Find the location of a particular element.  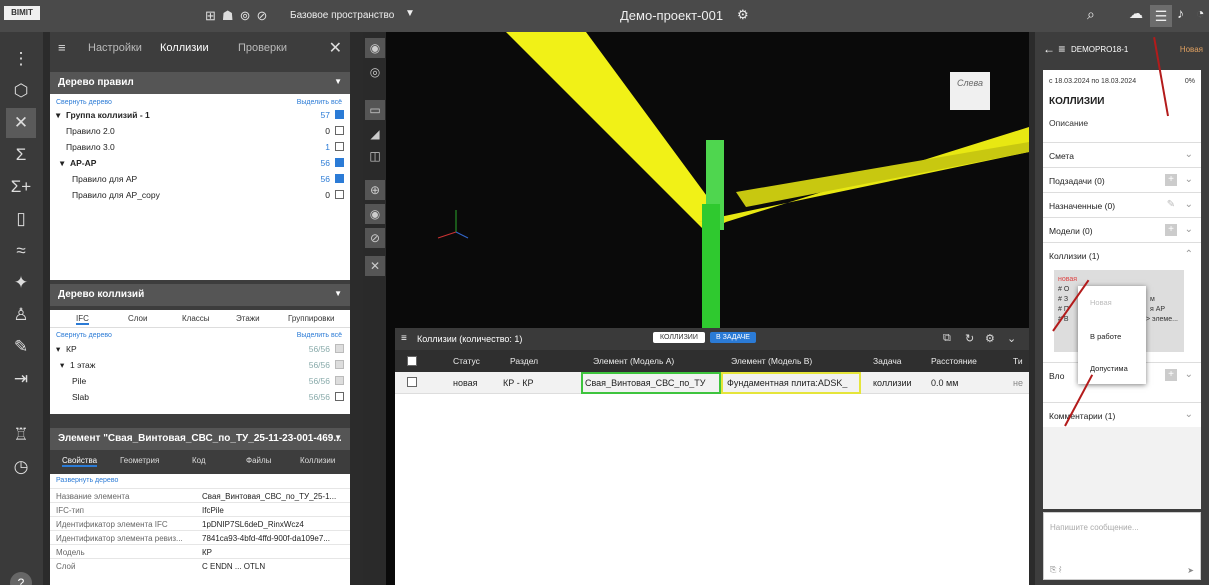

status-option-in-progress: В работе is located at coordinates (1105, 336).